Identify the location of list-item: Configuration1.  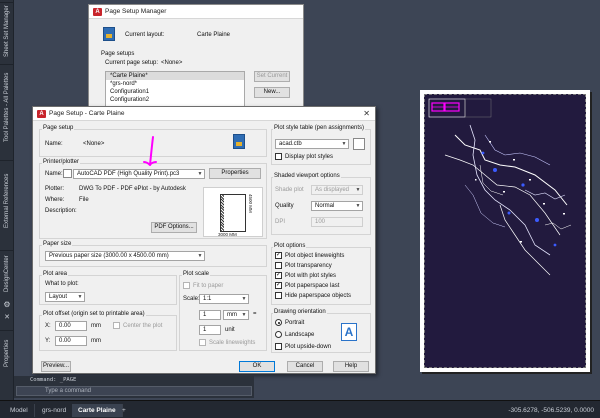
(175, 92).